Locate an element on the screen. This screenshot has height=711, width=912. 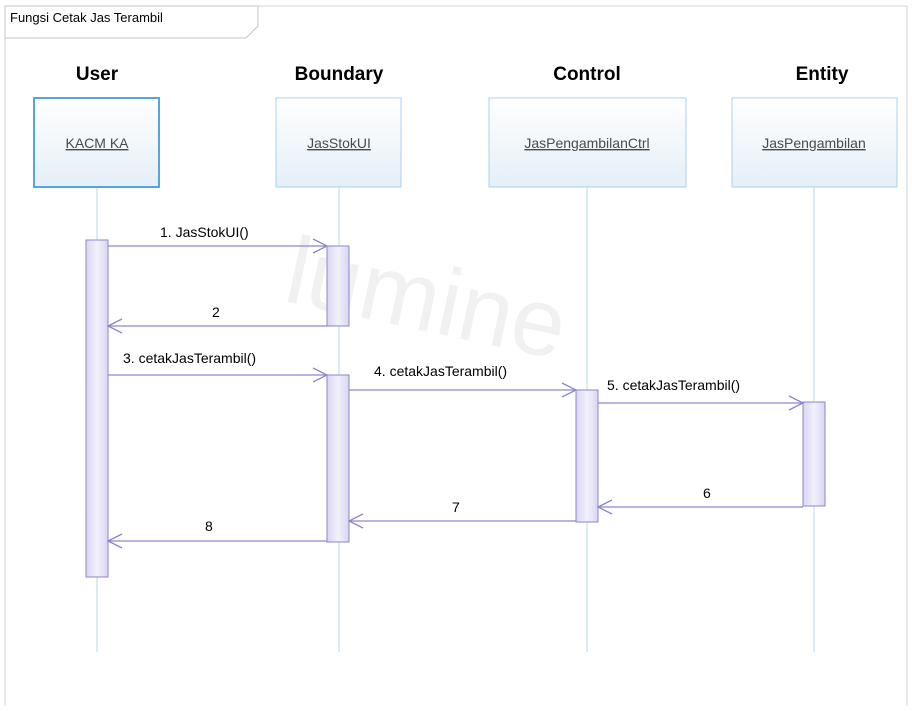
message-5-label: 5. cetakJasTerambil() is located at coordinates (673, 385).